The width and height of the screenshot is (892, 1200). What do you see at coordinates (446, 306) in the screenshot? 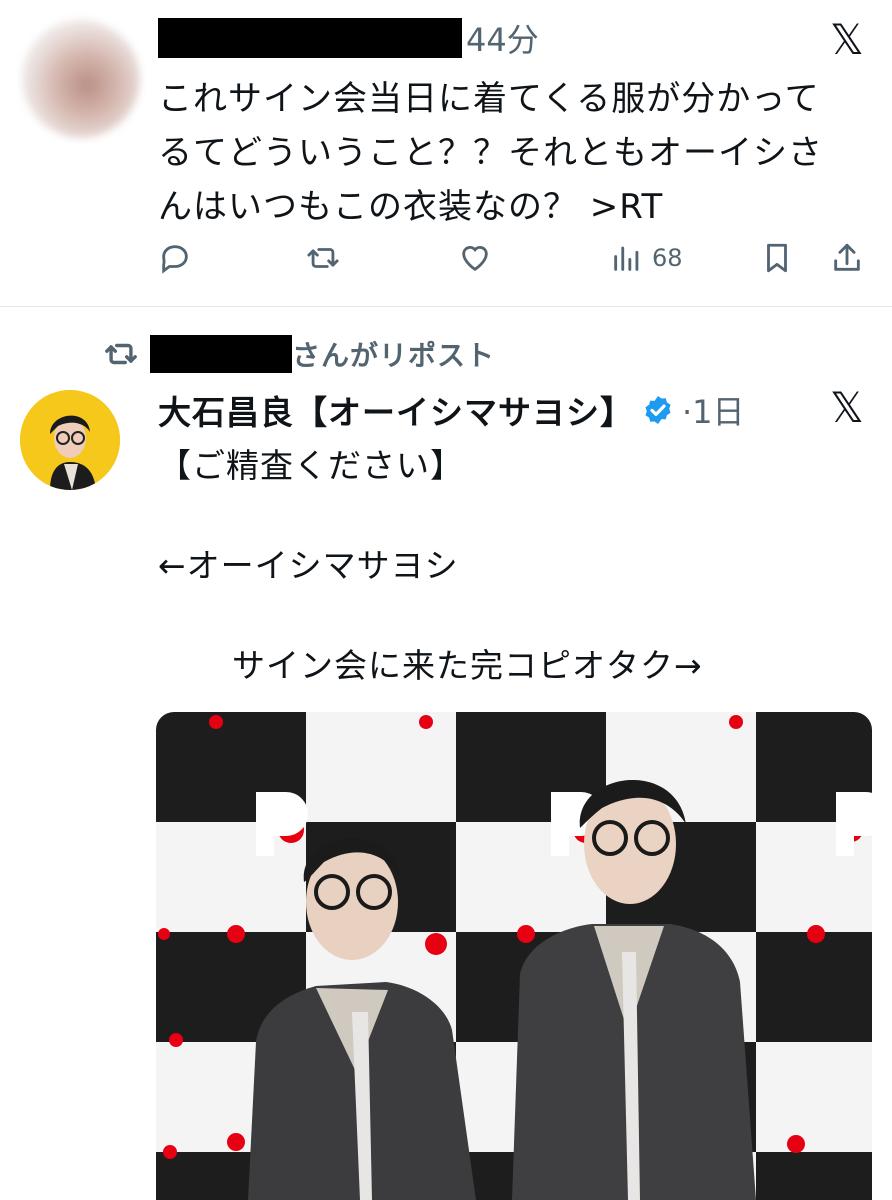
I see `tweet-divider` at bounding box center [446, 306].